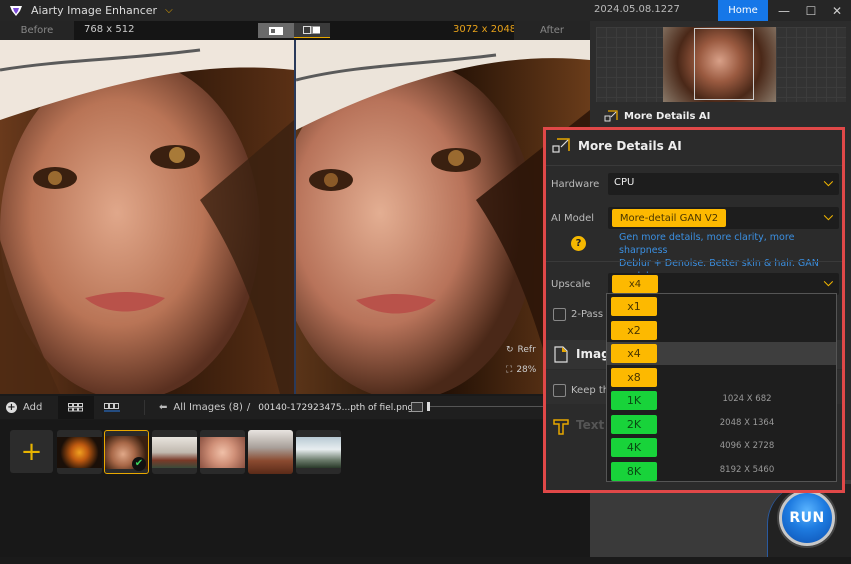  What do you see at coordinates (526, 350) in the screenshot?
I see `refresh-label: Refr` at bounding box center [526, 350].